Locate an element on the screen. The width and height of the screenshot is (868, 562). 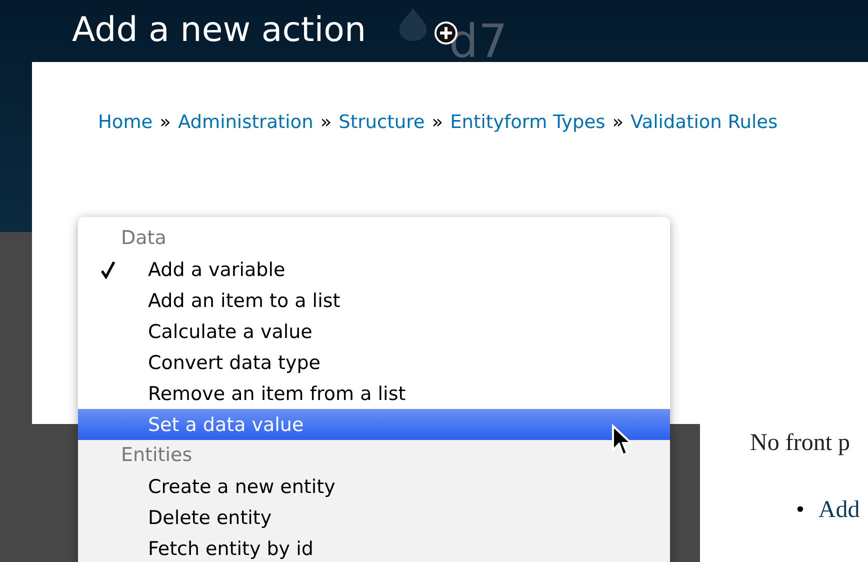
menu-item: Fetch entity by id is located at coordinates (374, 547).